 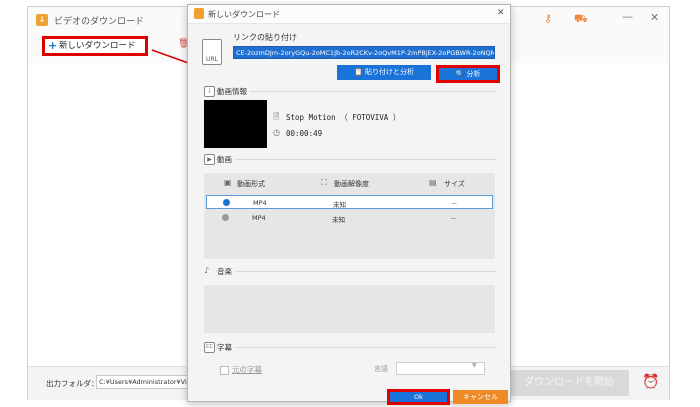 What do you see at coordinates (224, 370) in the screenshot?
I see `original-subtitle-checkbox` at bounding box center [224, 370].